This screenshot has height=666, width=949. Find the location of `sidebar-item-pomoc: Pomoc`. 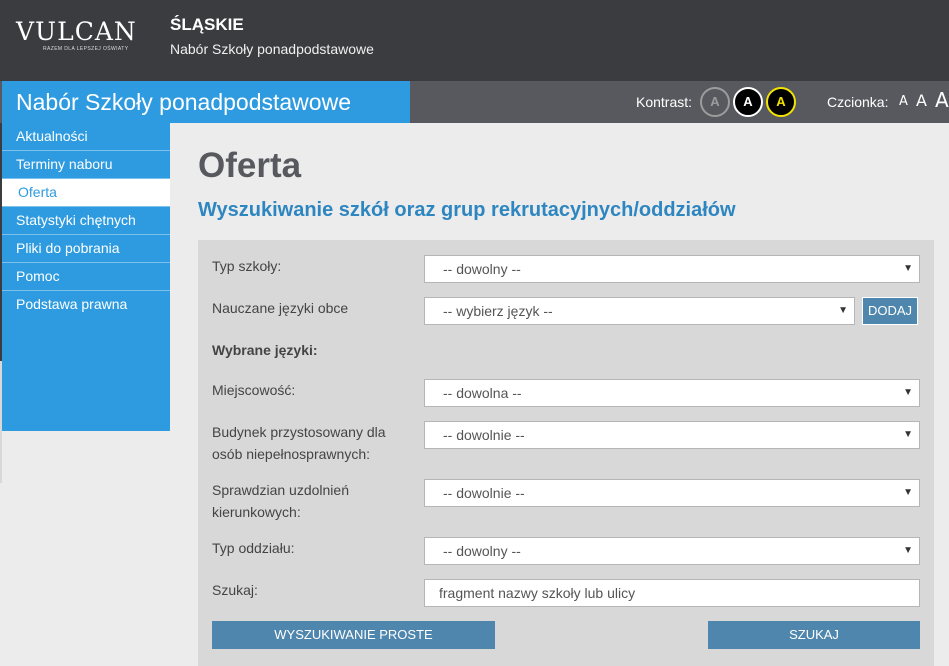

sidebar-item-pomoc: Pomoc is located at coordinates (86, 277).